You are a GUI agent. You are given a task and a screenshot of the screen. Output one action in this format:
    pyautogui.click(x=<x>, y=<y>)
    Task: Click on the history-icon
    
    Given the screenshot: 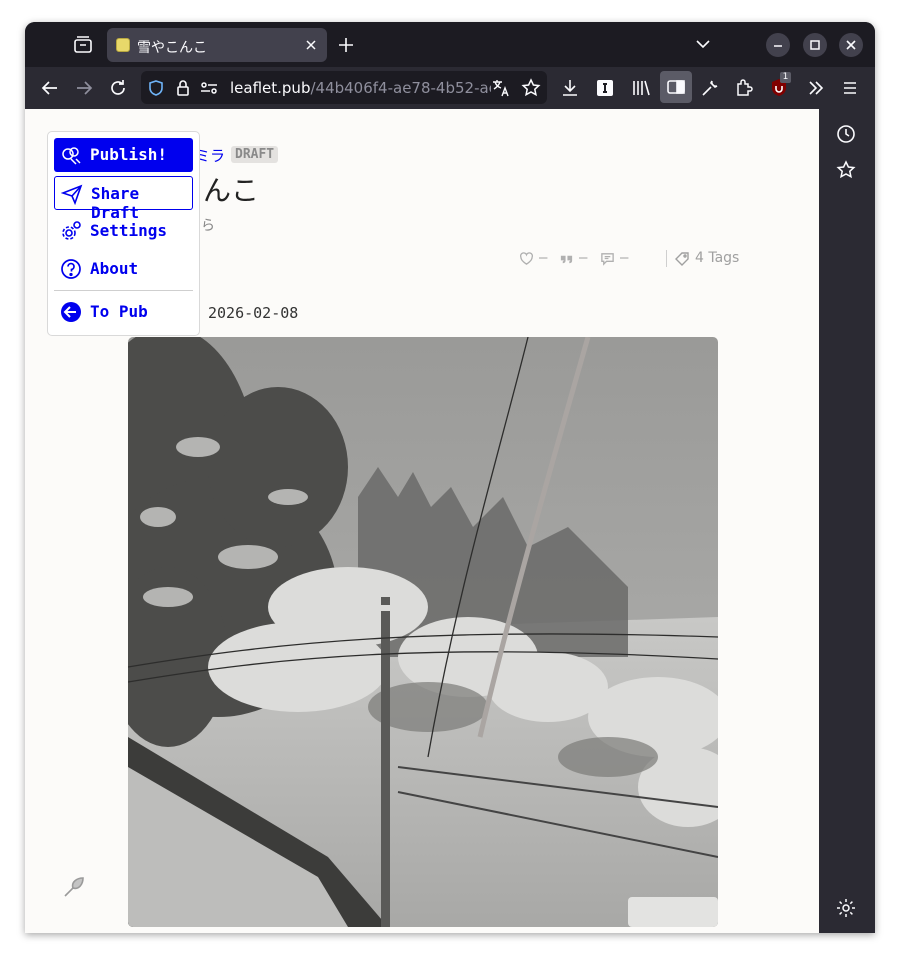 What is the action you would take?
    pyautogui.click(x=846, y=134)
    